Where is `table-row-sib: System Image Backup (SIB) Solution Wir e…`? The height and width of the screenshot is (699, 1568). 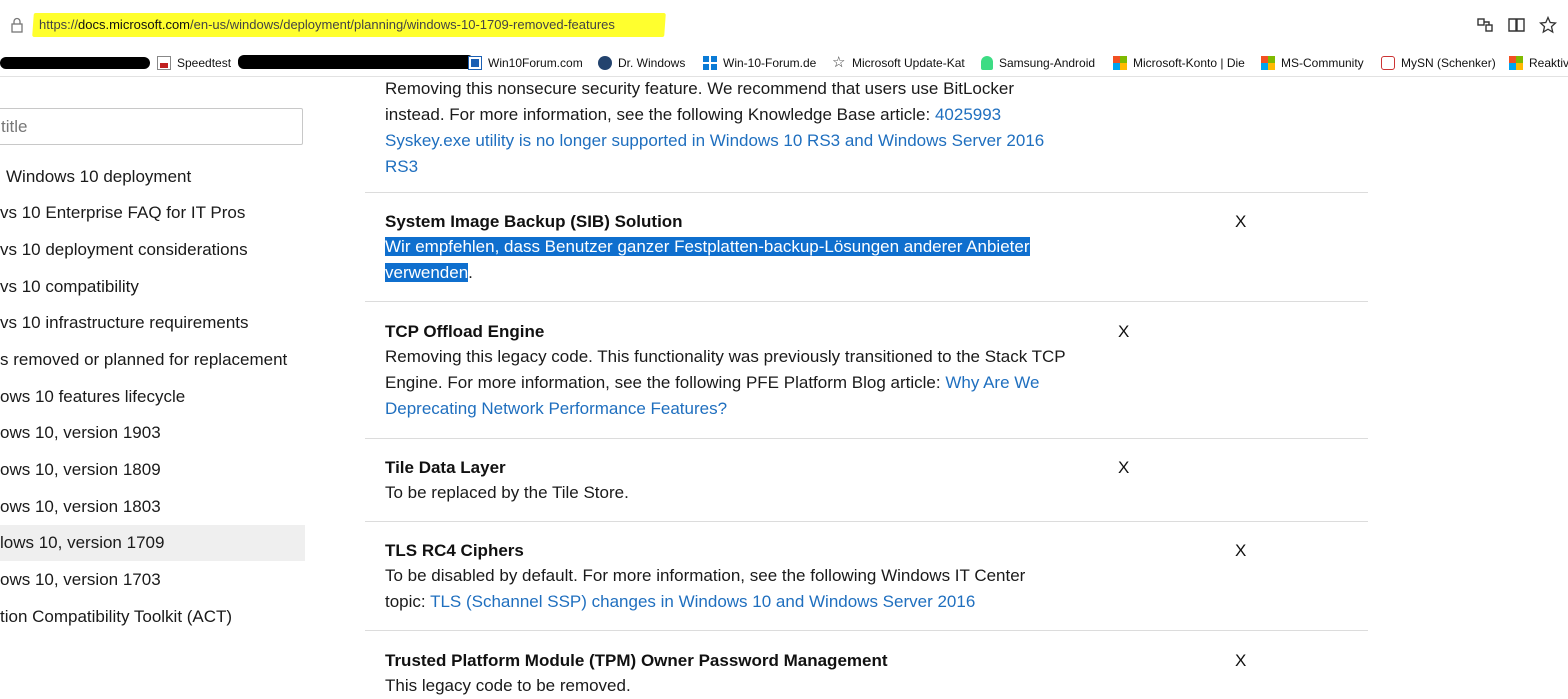
table-row-sib: System Image Backup (SIB) Solution Wir e… is located at coordinates (866, 247).